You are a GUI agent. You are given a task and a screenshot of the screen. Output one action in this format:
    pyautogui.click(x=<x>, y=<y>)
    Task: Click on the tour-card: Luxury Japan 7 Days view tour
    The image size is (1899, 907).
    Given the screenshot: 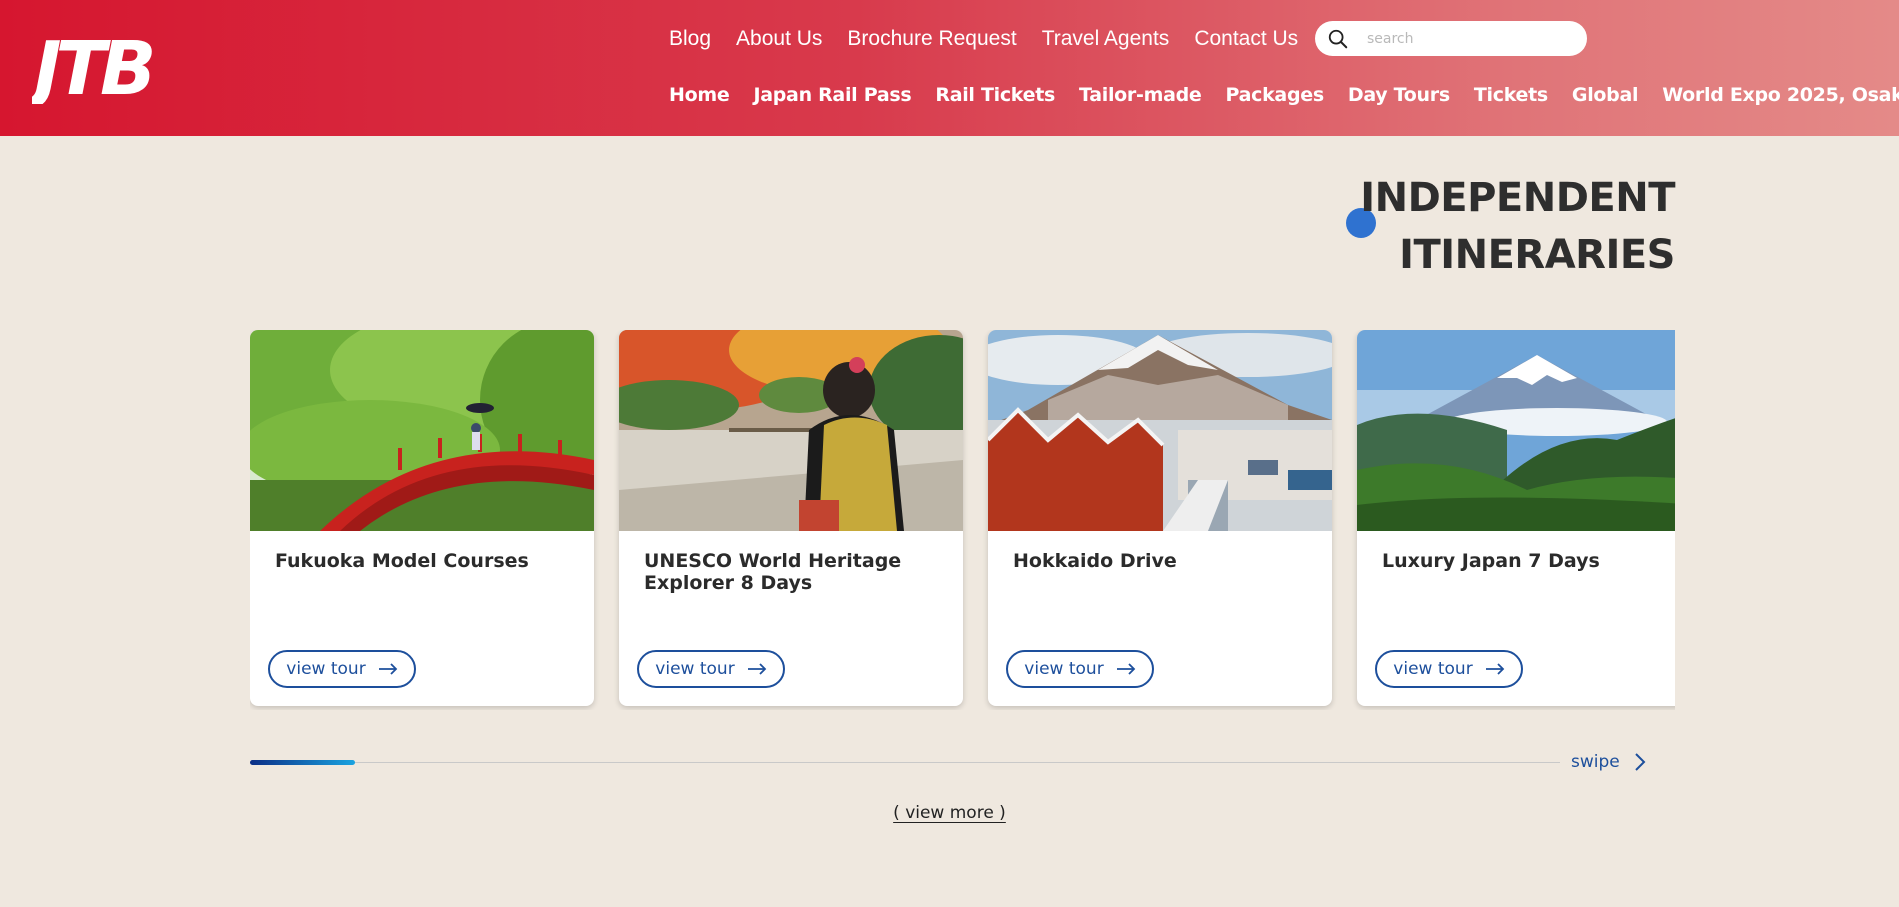 What is the action you would take?
    pyautogui.click(x=1516, y=518)
    